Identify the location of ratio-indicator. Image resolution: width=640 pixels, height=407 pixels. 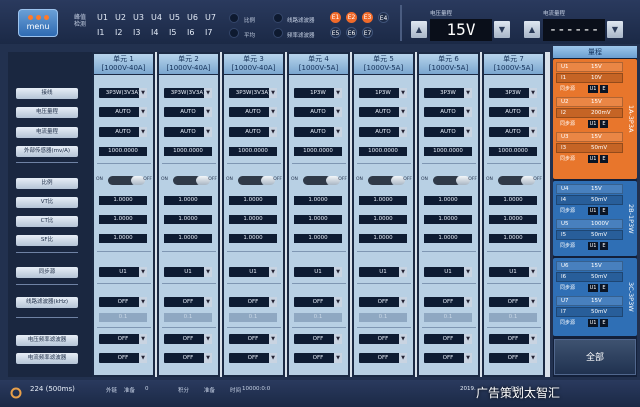
(234, 18).